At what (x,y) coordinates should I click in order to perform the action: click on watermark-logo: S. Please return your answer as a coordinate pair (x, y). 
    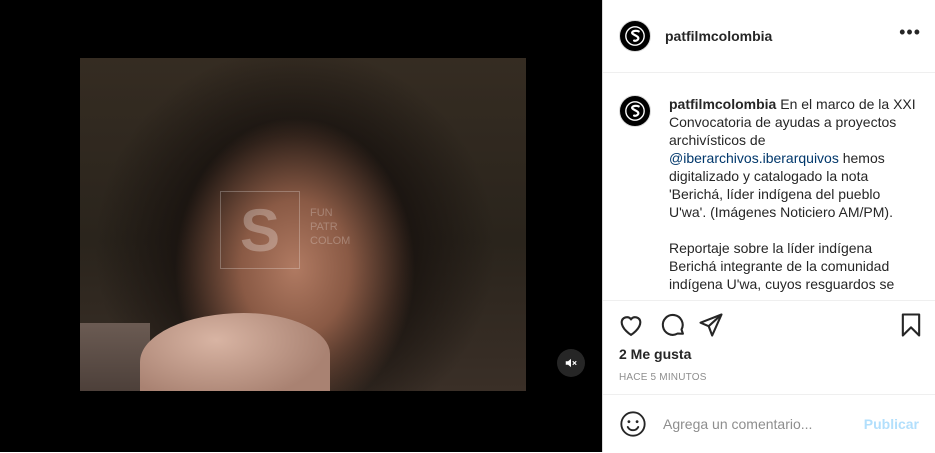
    Looking at the image, I should click on (260, 230).